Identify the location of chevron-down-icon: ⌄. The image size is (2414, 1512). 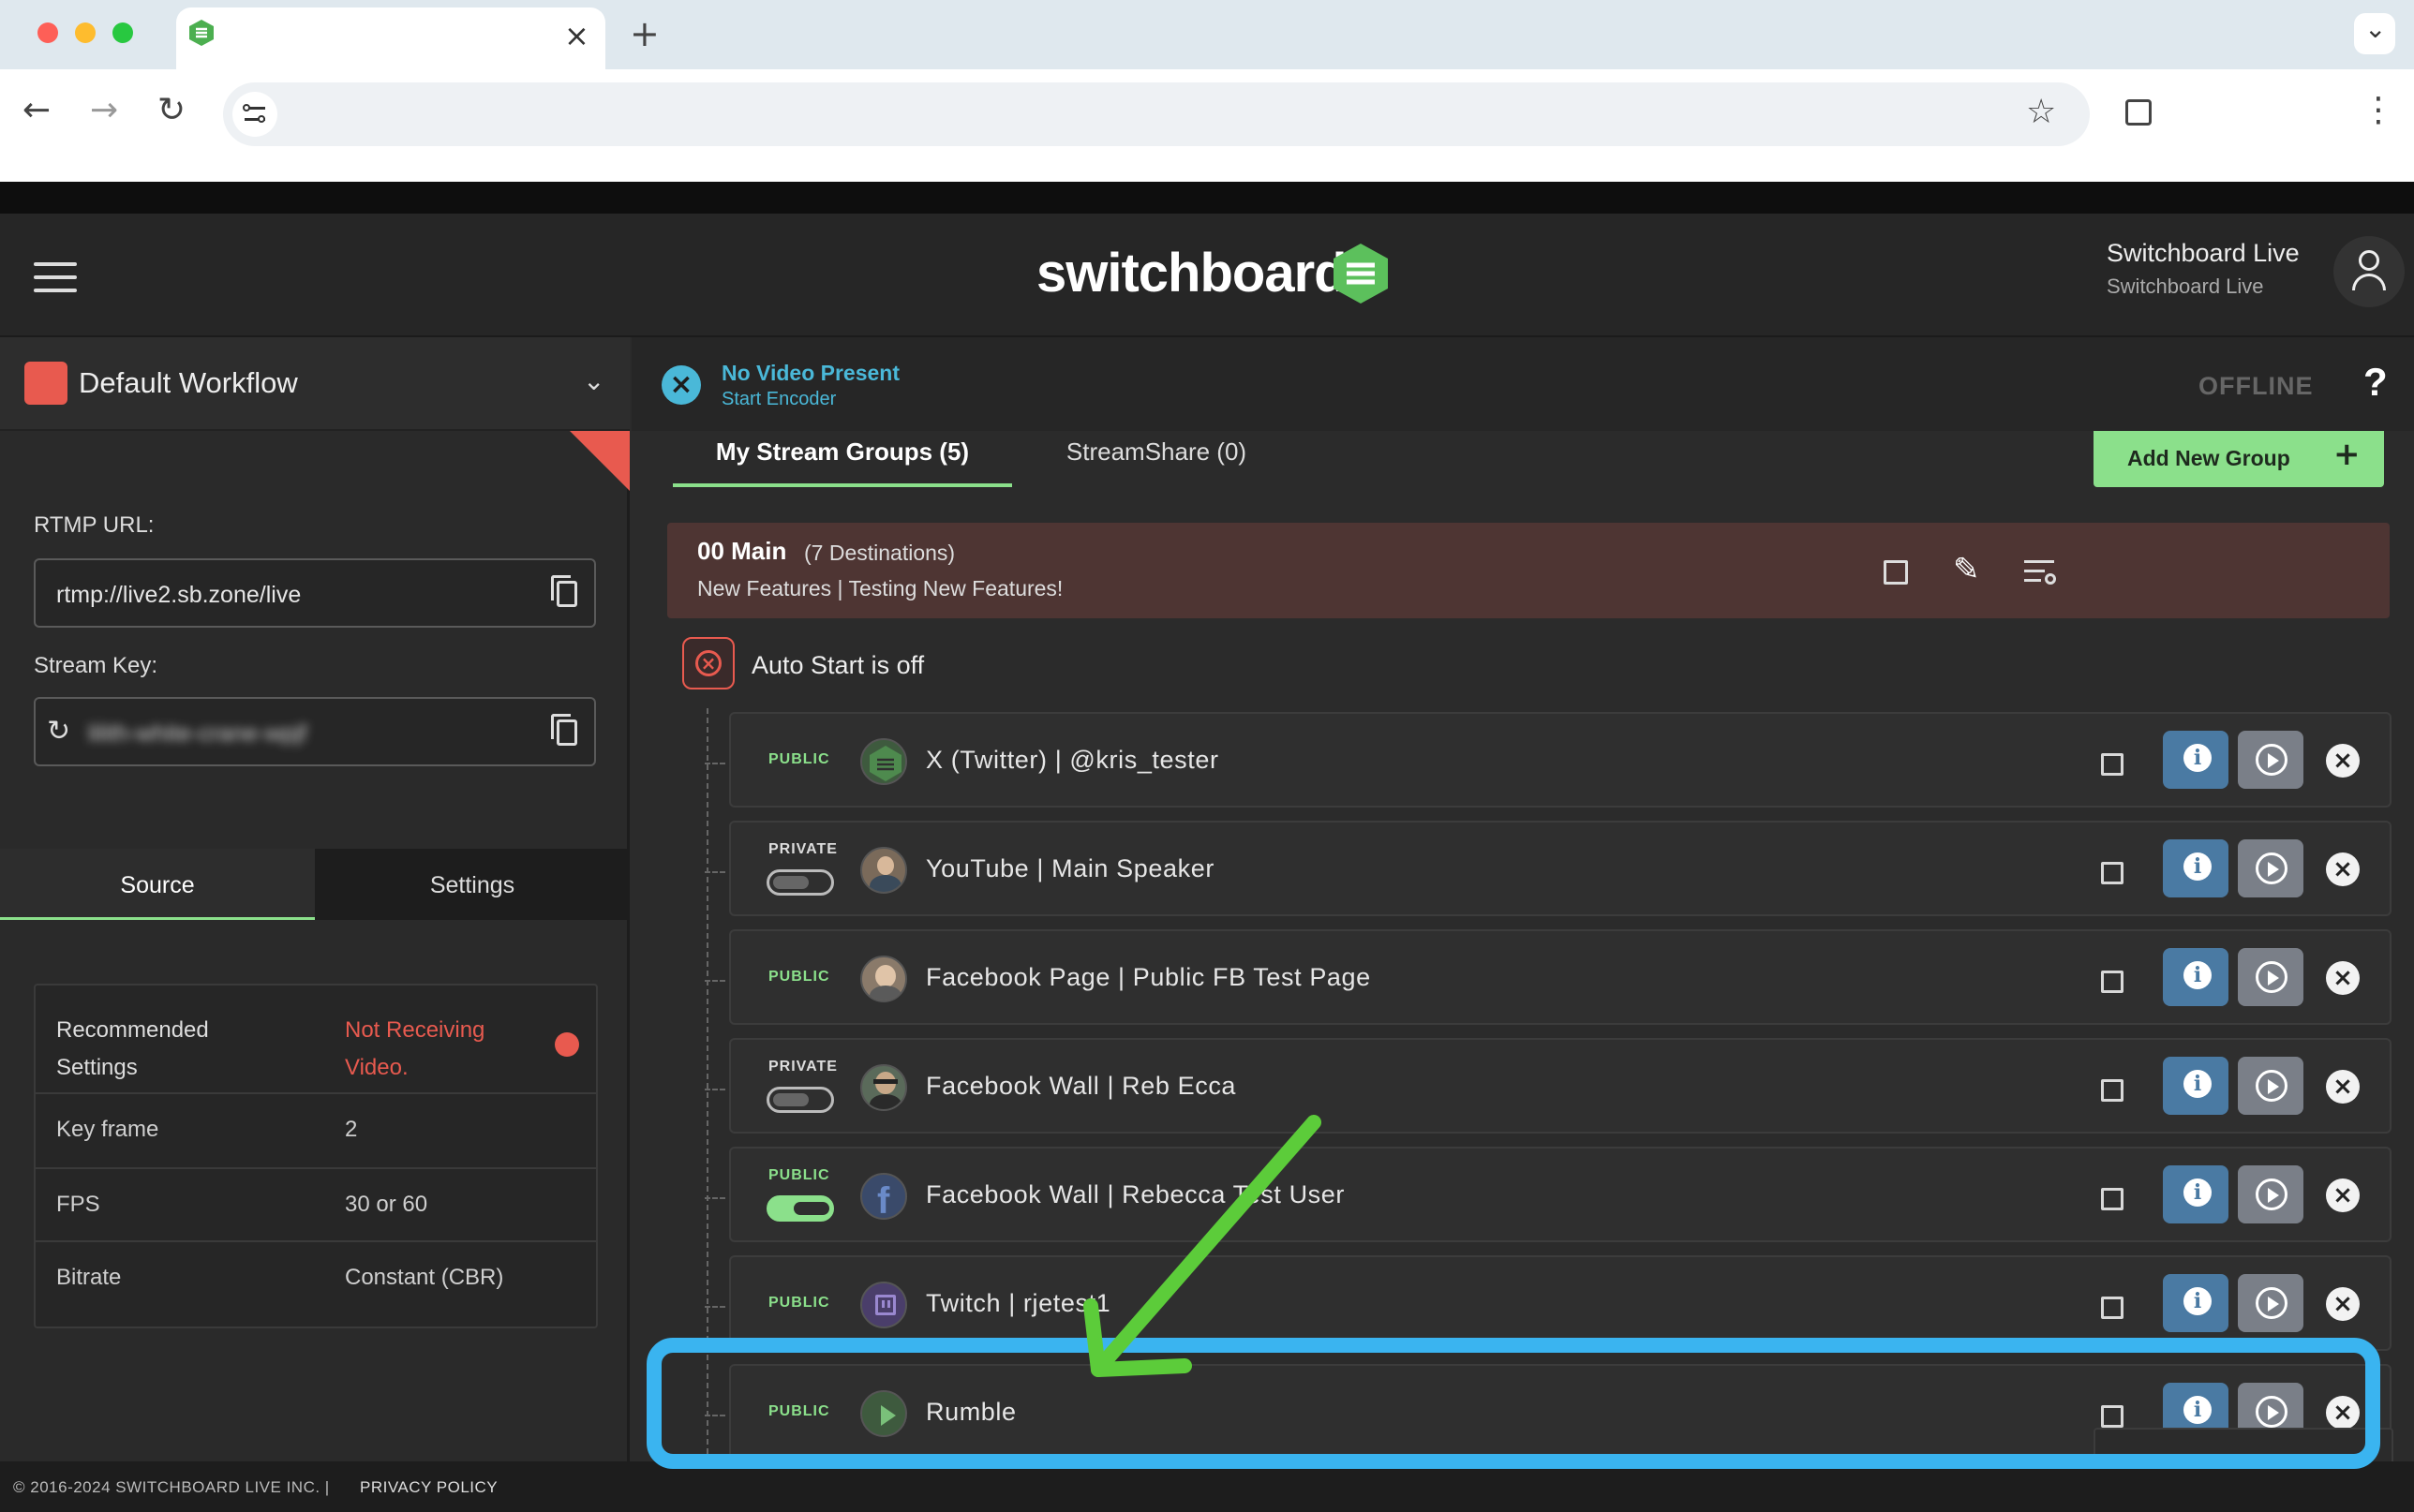
(2375, 28).